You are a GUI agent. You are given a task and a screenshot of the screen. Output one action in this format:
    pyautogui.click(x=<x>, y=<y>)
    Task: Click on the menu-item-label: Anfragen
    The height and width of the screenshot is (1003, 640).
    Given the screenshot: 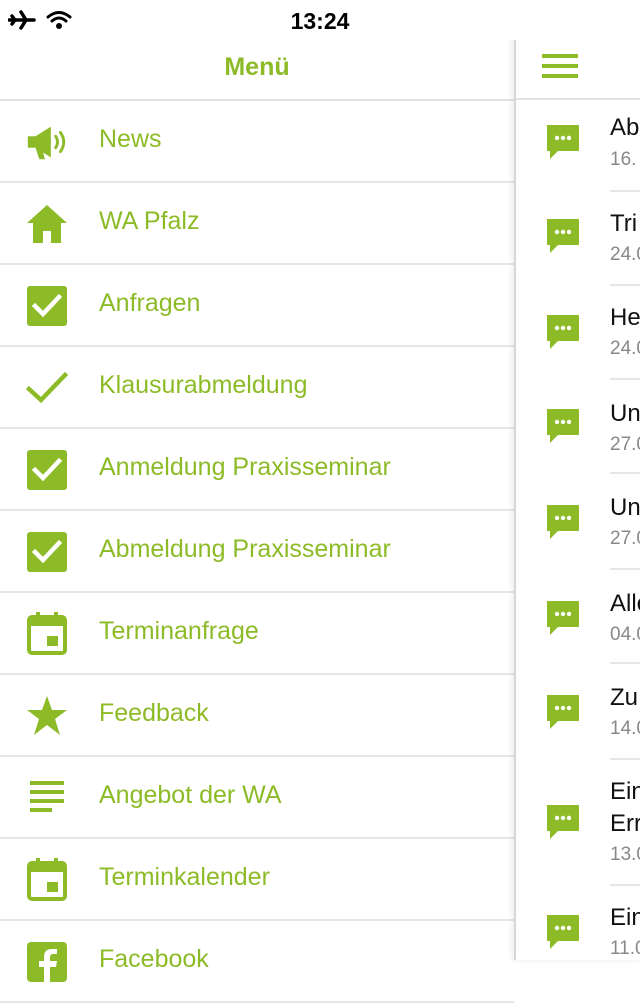 What is the action you would take?
    pyautogui.click(x=150, y=303)
    